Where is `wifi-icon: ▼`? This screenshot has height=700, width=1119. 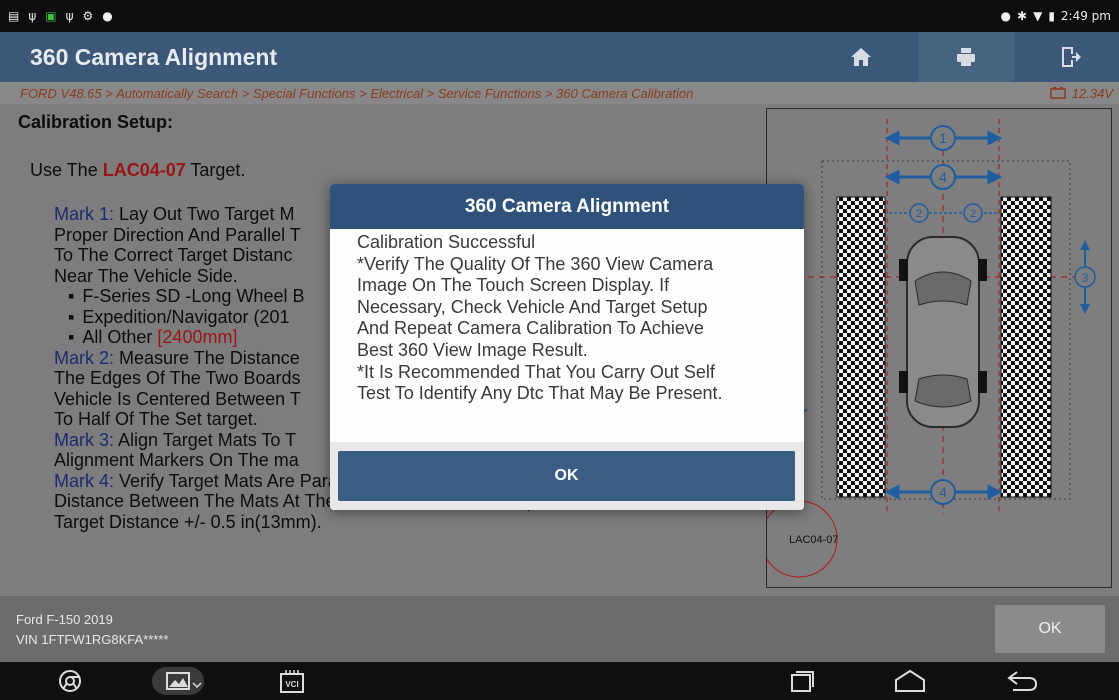
wifi-icon: ▼ is located at coordinates (1038, 16).